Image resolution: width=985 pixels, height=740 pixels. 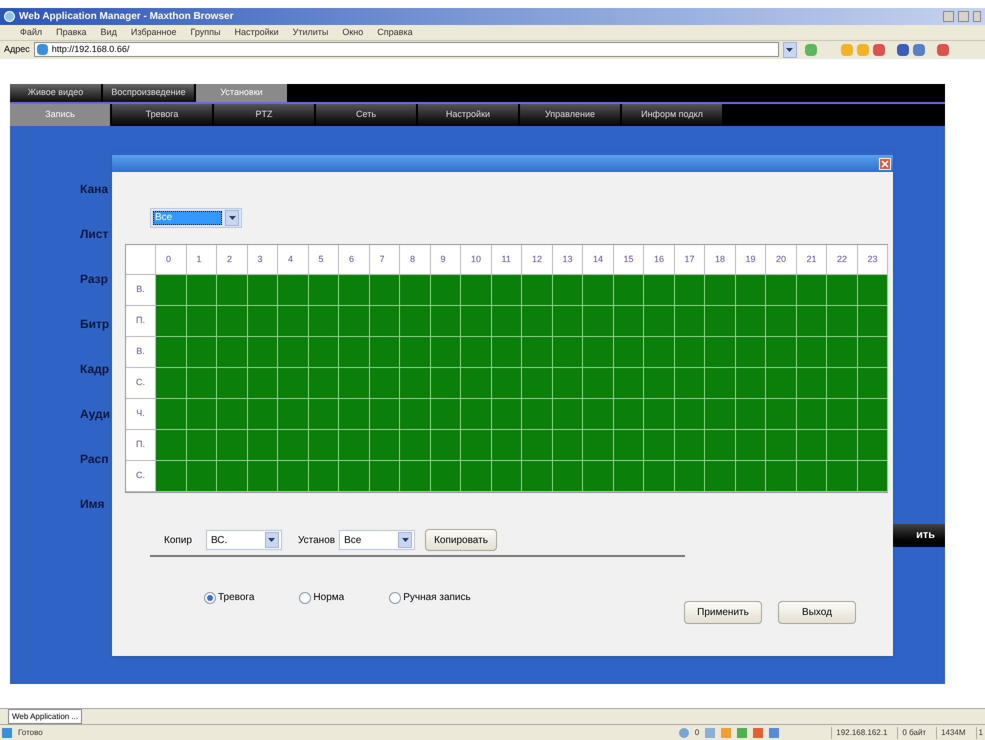 I want to click on menu-item: Справка, so click(x=395, y=33).